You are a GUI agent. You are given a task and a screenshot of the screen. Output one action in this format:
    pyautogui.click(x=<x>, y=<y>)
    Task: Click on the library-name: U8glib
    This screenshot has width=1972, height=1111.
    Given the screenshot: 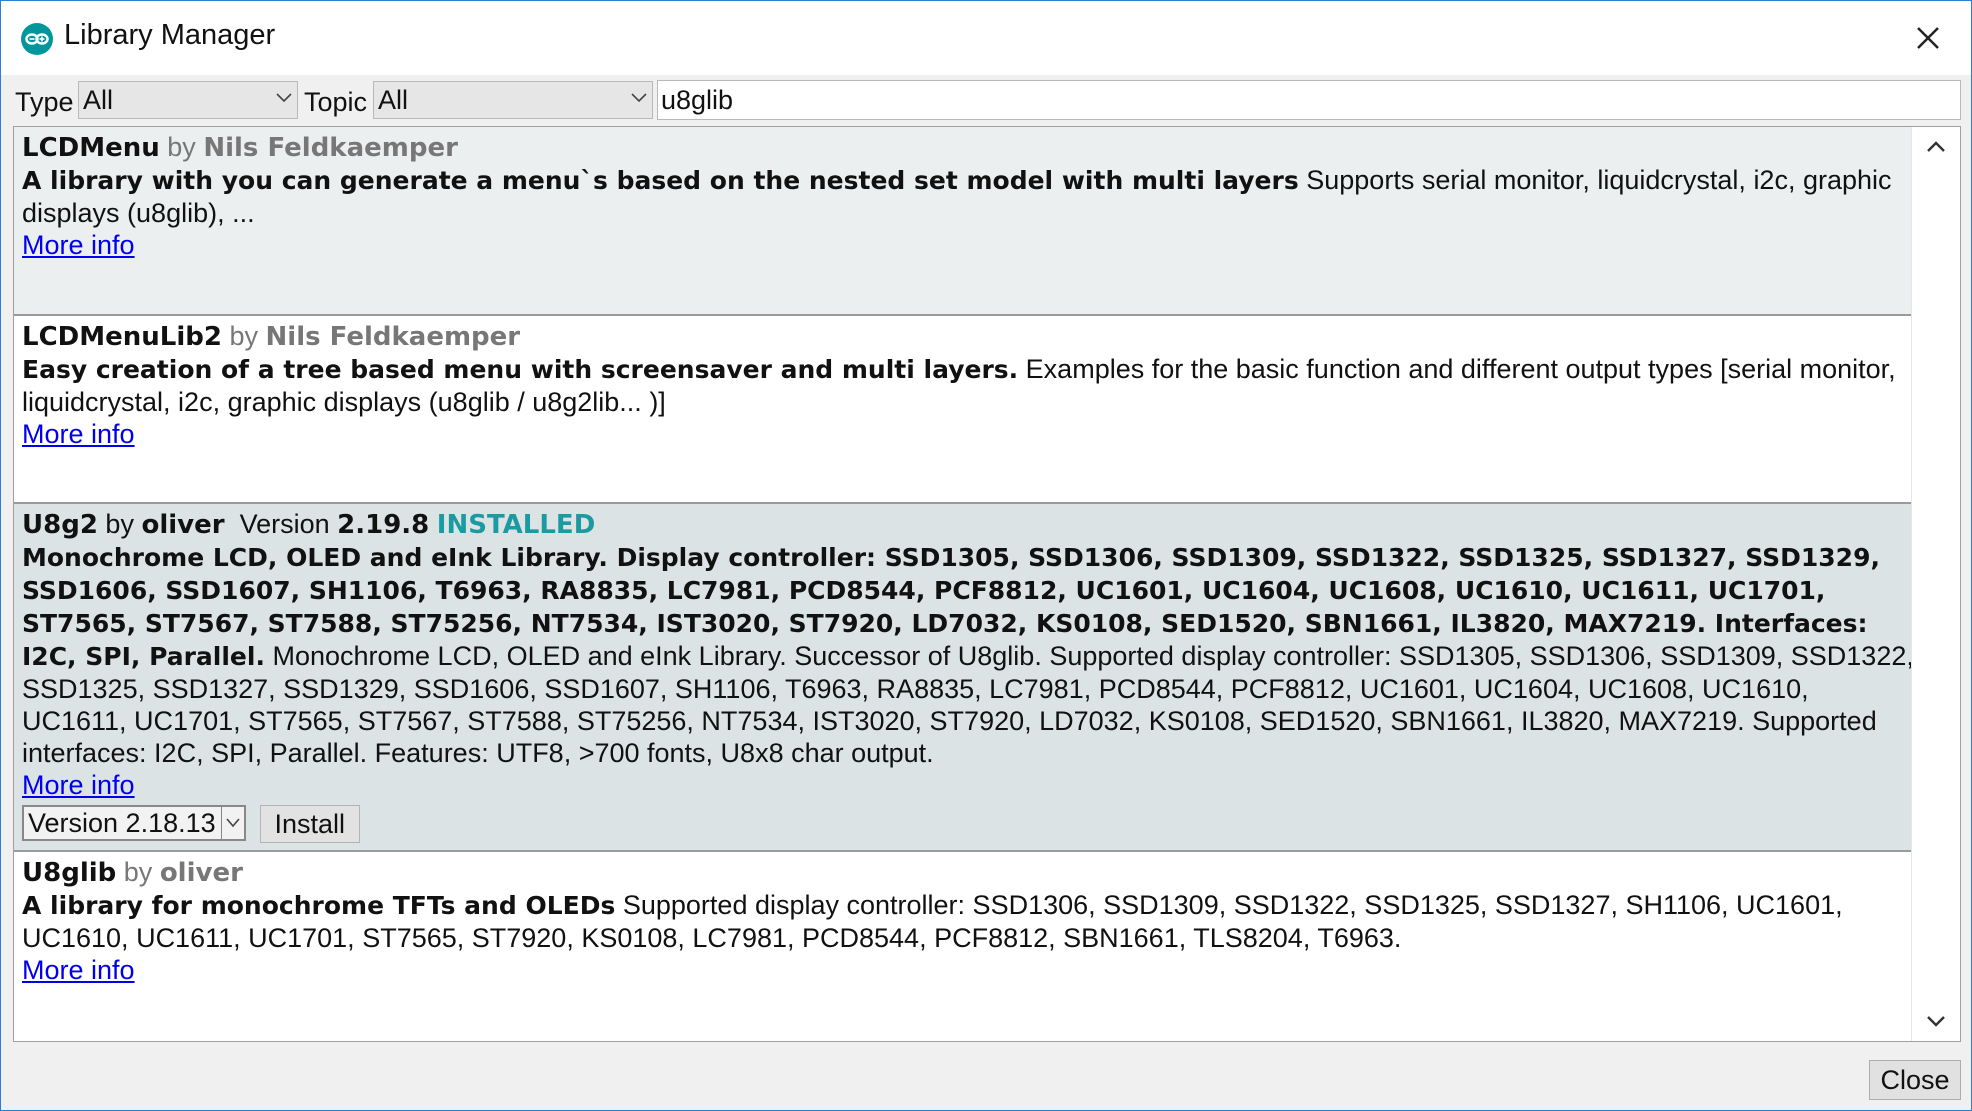 What is the action you would take?
    pyautogui.click(x=69, y=873)
    